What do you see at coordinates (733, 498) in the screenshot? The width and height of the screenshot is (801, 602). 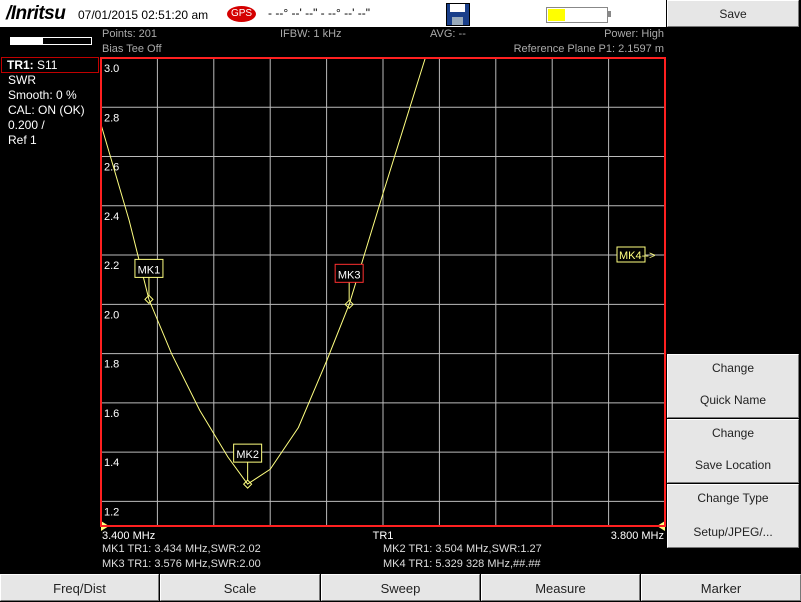 I see `change-type-label-1: Change Type` at bounding box center [733, 498].